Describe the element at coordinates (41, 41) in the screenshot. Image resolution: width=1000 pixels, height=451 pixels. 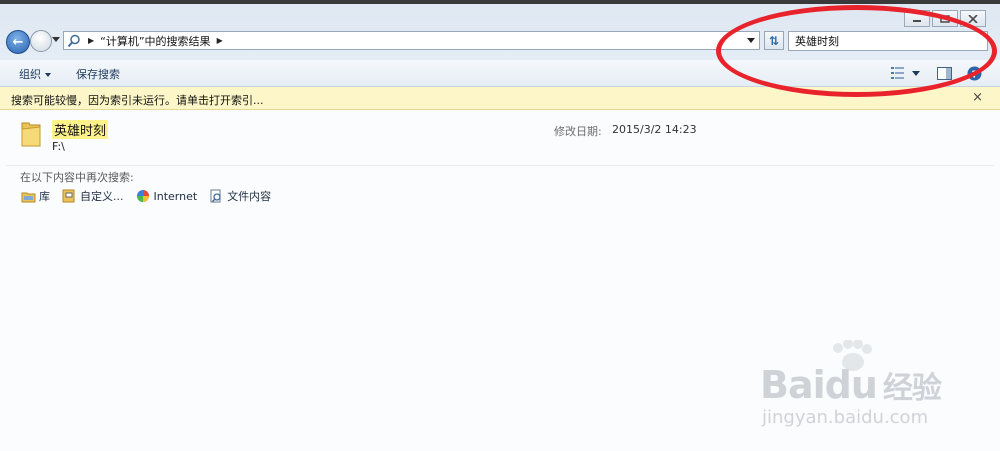
I see `forward-button` at that location.